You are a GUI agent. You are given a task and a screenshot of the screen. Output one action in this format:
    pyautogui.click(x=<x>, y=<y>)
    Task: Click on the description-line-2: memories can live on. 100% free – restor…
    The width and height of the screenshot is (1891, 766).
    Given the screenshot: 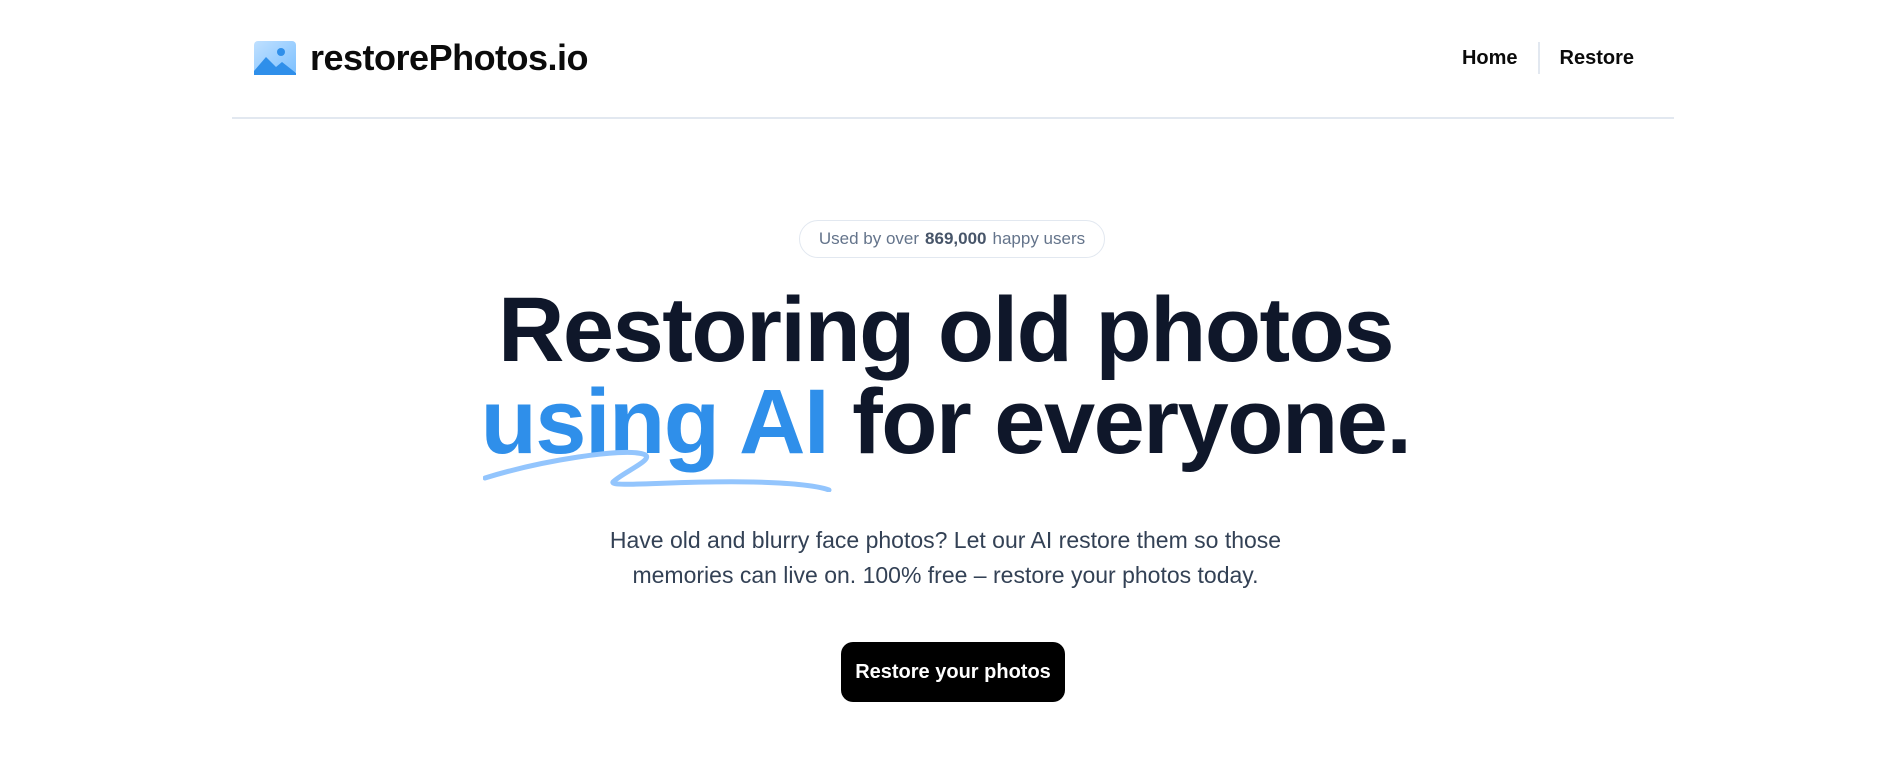 What is the action you would take?
    pyautogui.click(x=945, y=575)
    